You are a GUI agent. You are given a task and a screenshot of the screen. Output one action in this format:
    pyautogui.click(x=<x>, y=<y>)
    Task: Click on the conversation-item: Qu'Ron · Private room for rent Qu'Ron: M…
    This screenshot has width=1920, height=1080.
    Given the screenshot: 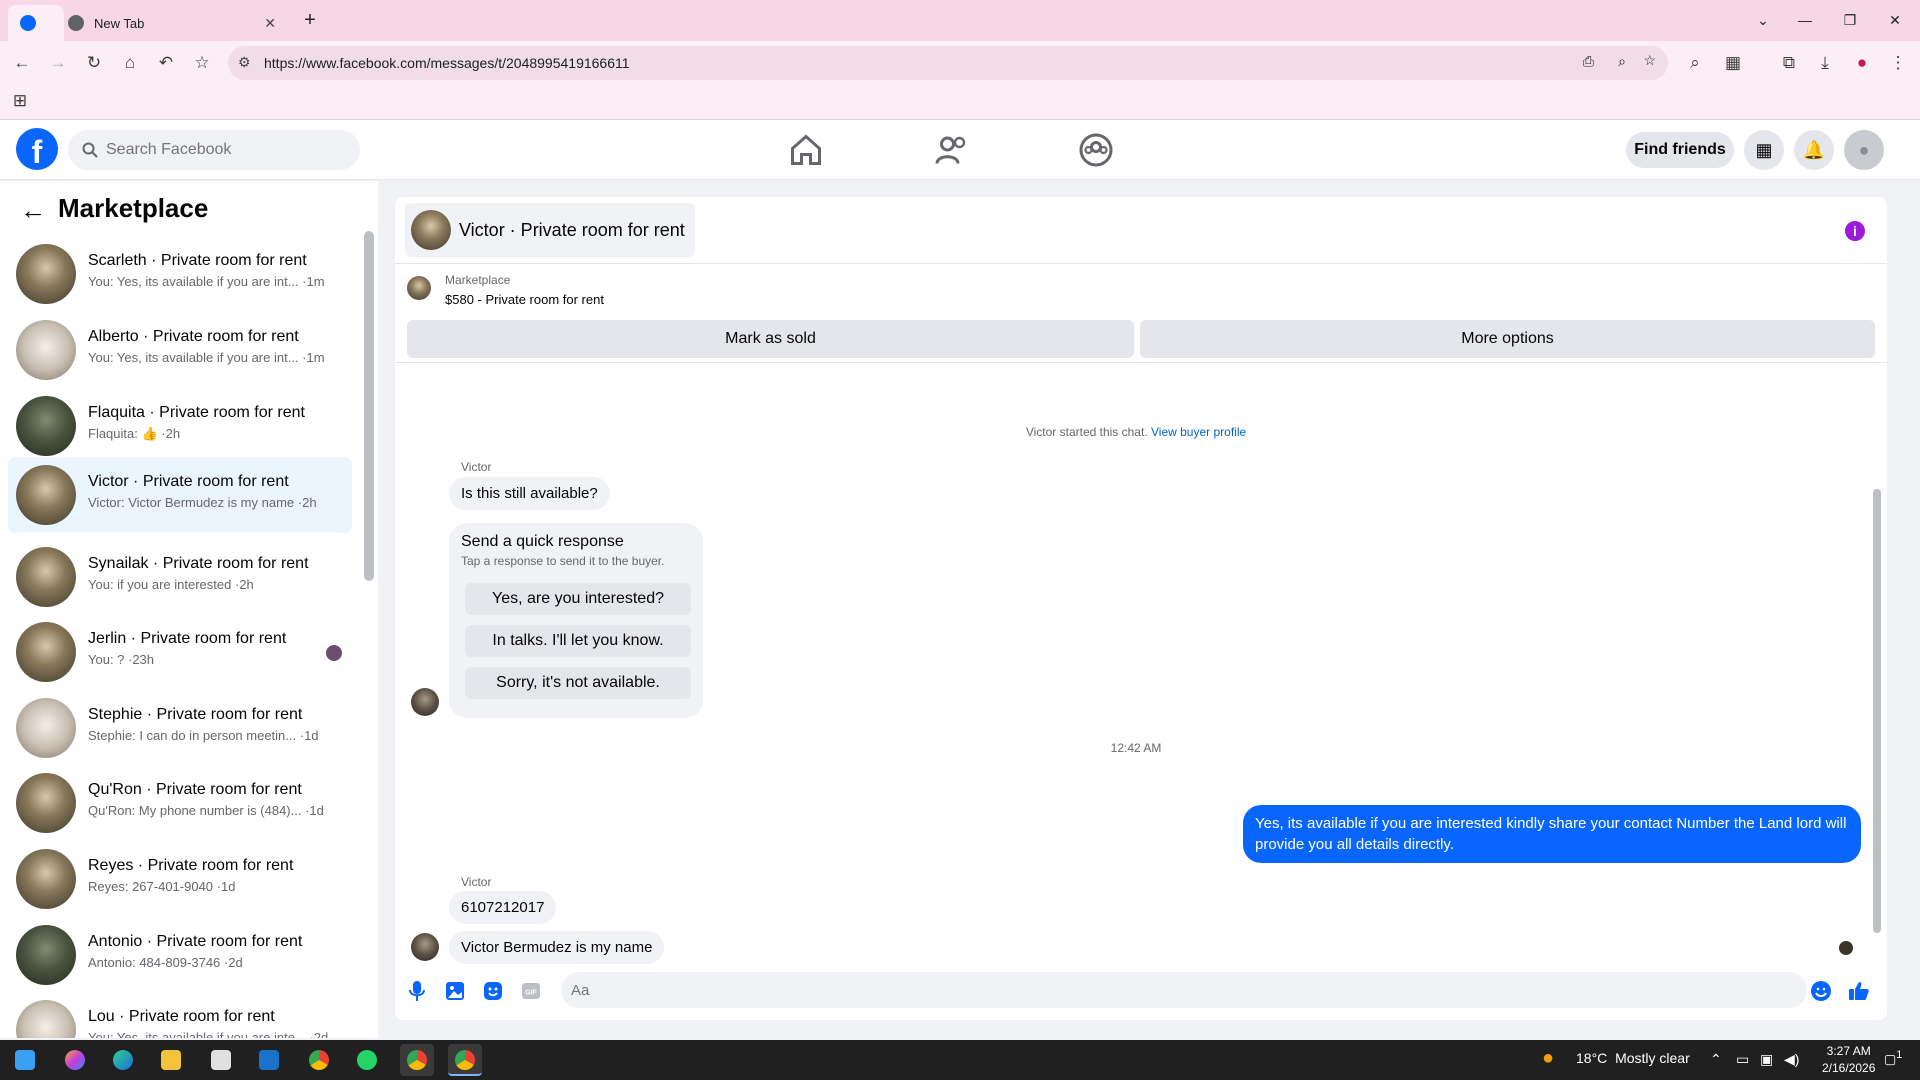 What is the action you would take?
    pyautogui.click(x=180, y=802)
    